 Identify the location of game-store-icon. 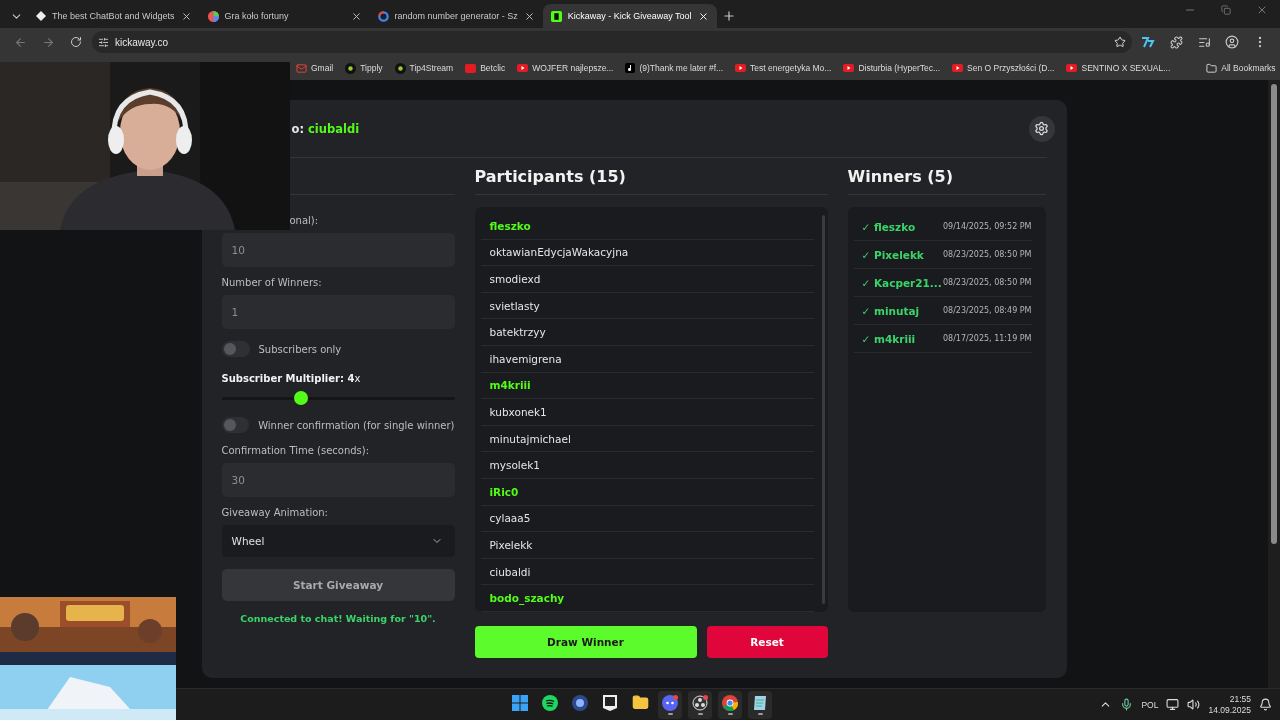
(610, 702).